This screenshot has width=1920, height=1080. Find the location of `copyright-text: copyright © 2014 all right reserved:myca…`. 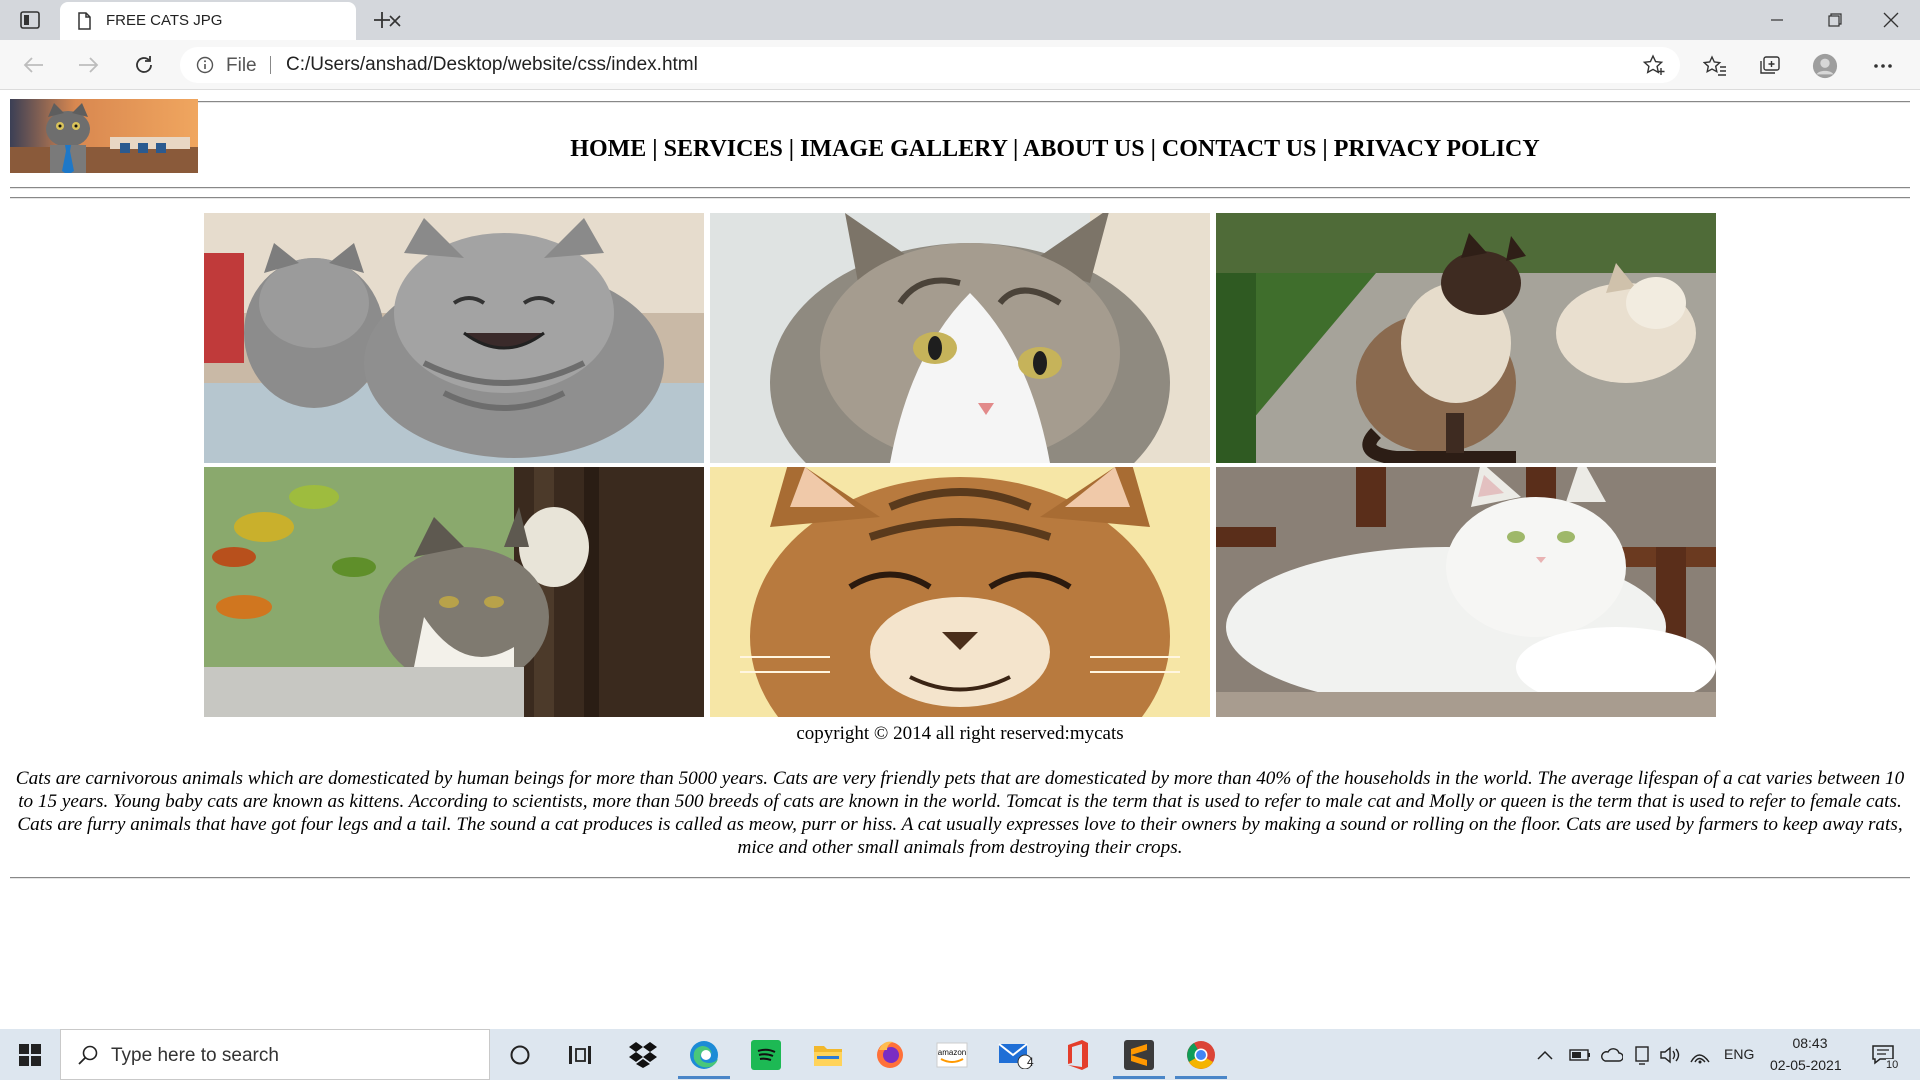

copyright-text: copyright © 2014 all right reserved:myca… is located at coordinates (960, 733).